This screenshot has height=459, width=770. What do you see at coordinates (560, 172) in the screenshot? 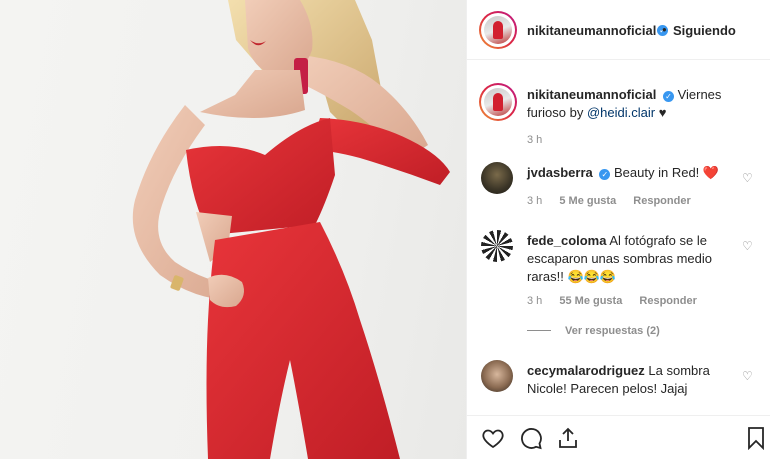
I see `commenter-username: jvdasberra` at bounding box center [560, 172].